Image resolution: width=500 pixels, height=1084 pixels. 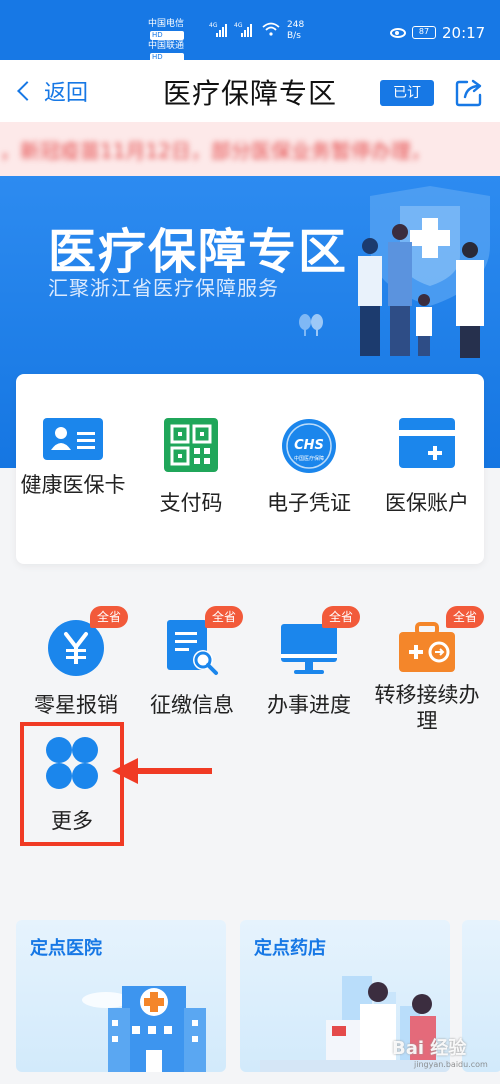 I want to click on notice-banner: ，新冠疫苗11月12日，部分医保业务暂停办理，, so click(x=250, y=149).